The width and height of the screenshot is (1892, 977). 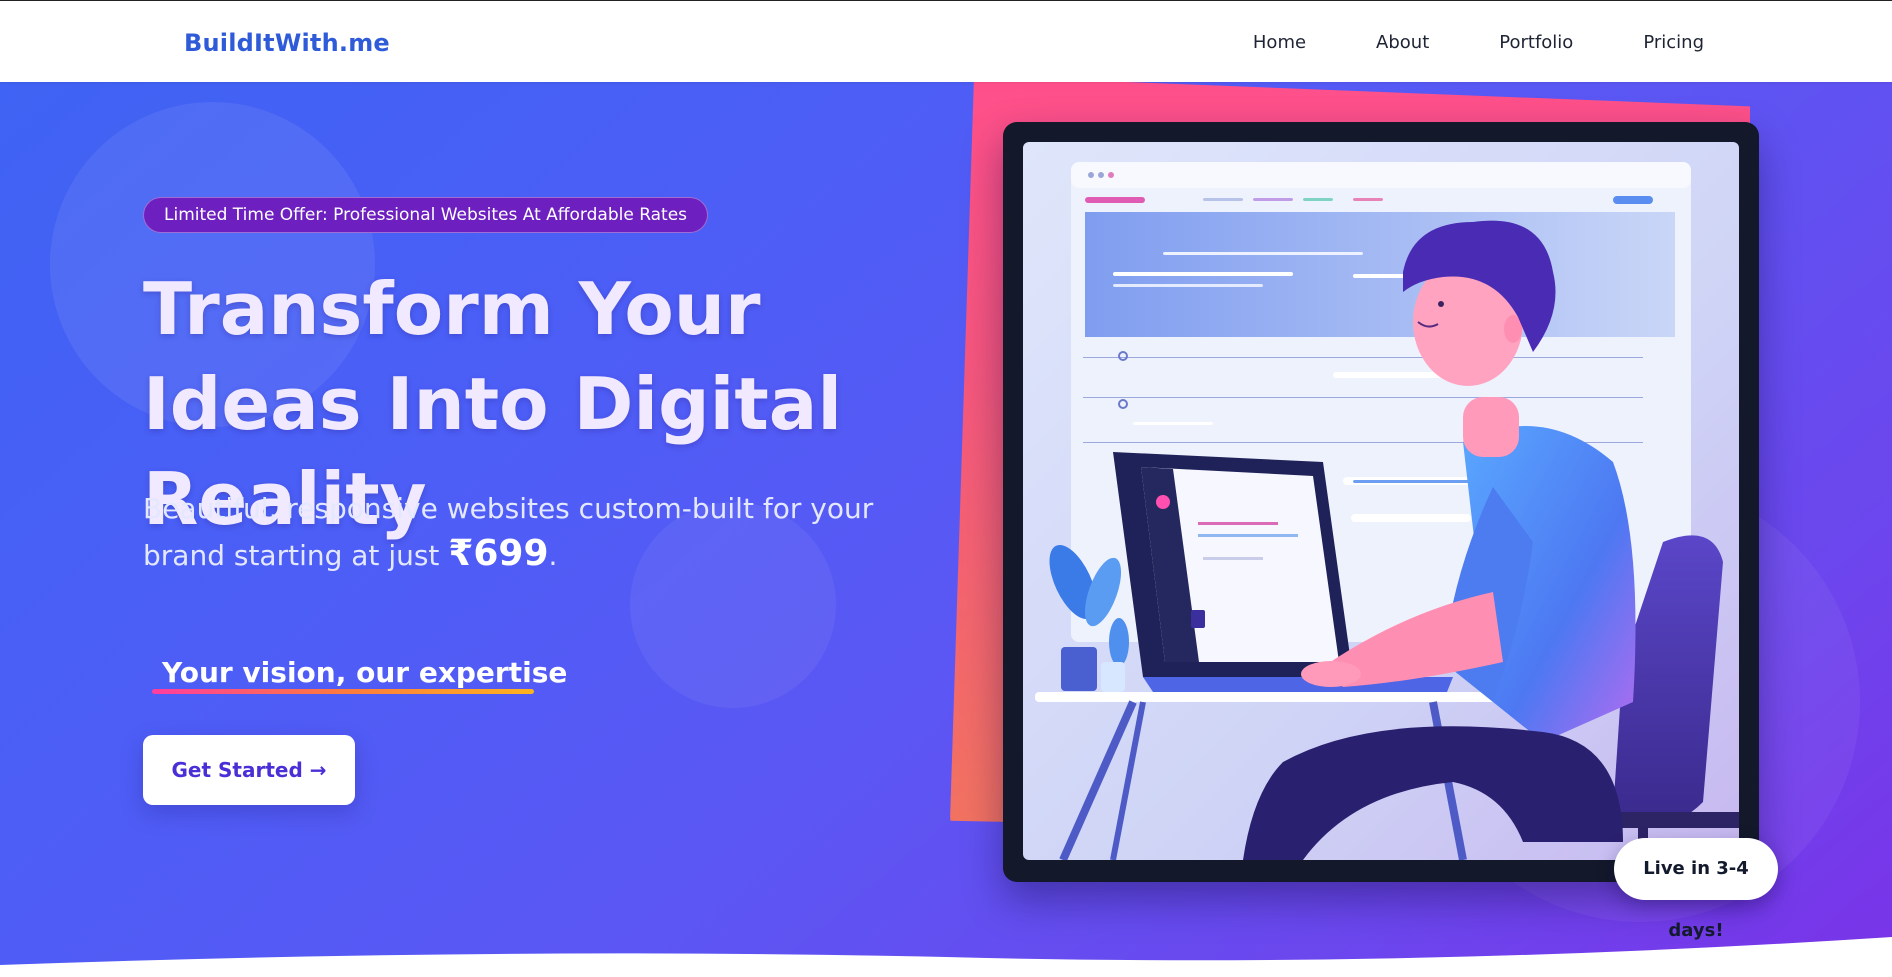 What do you see at coordinates (365, 672) in the screenshot?
I see `hero-tagline: Your vision, our expertise` at bounding box center [365, 672].